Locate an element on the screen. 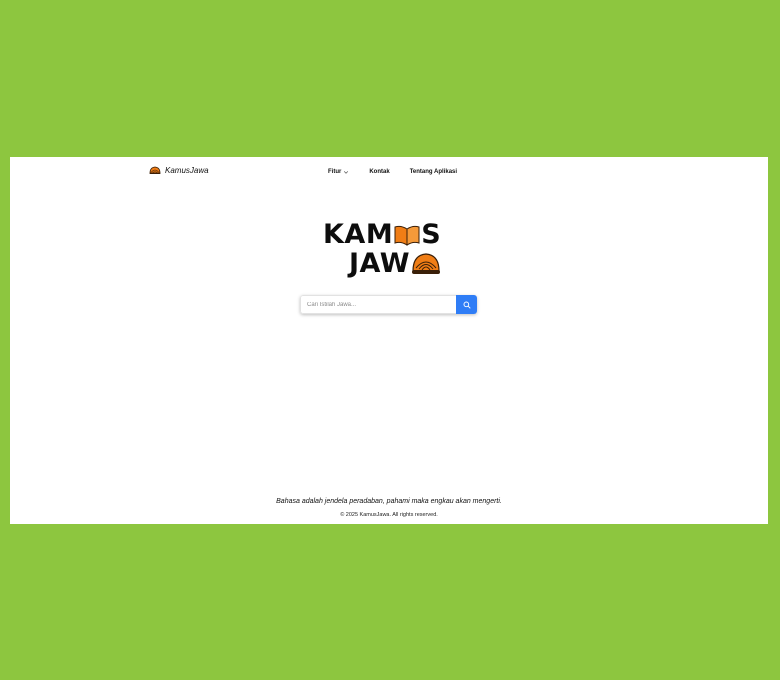 The image size is (780, 680). chevron-down-icon is located at coordinates (346, 172).